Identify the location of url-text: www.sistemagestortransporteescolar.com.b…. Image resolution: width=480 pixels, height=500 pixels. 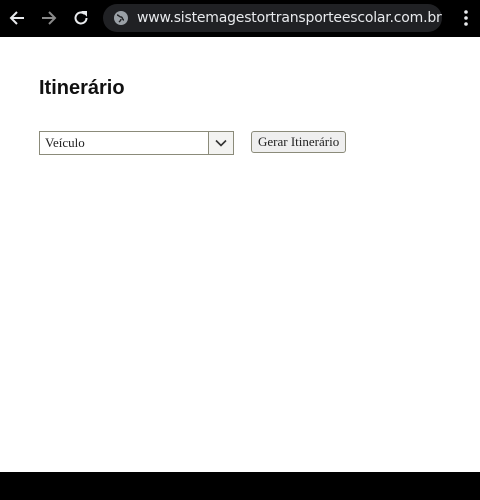
(289, 18).